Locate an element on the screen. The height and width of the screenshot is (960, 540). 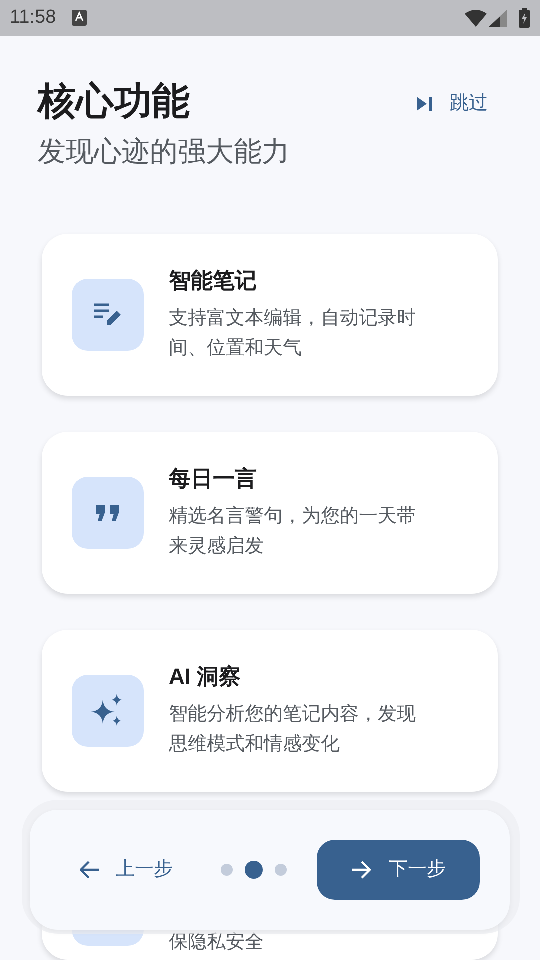
next-button: 下一步 is located at coordinates (398, 870).